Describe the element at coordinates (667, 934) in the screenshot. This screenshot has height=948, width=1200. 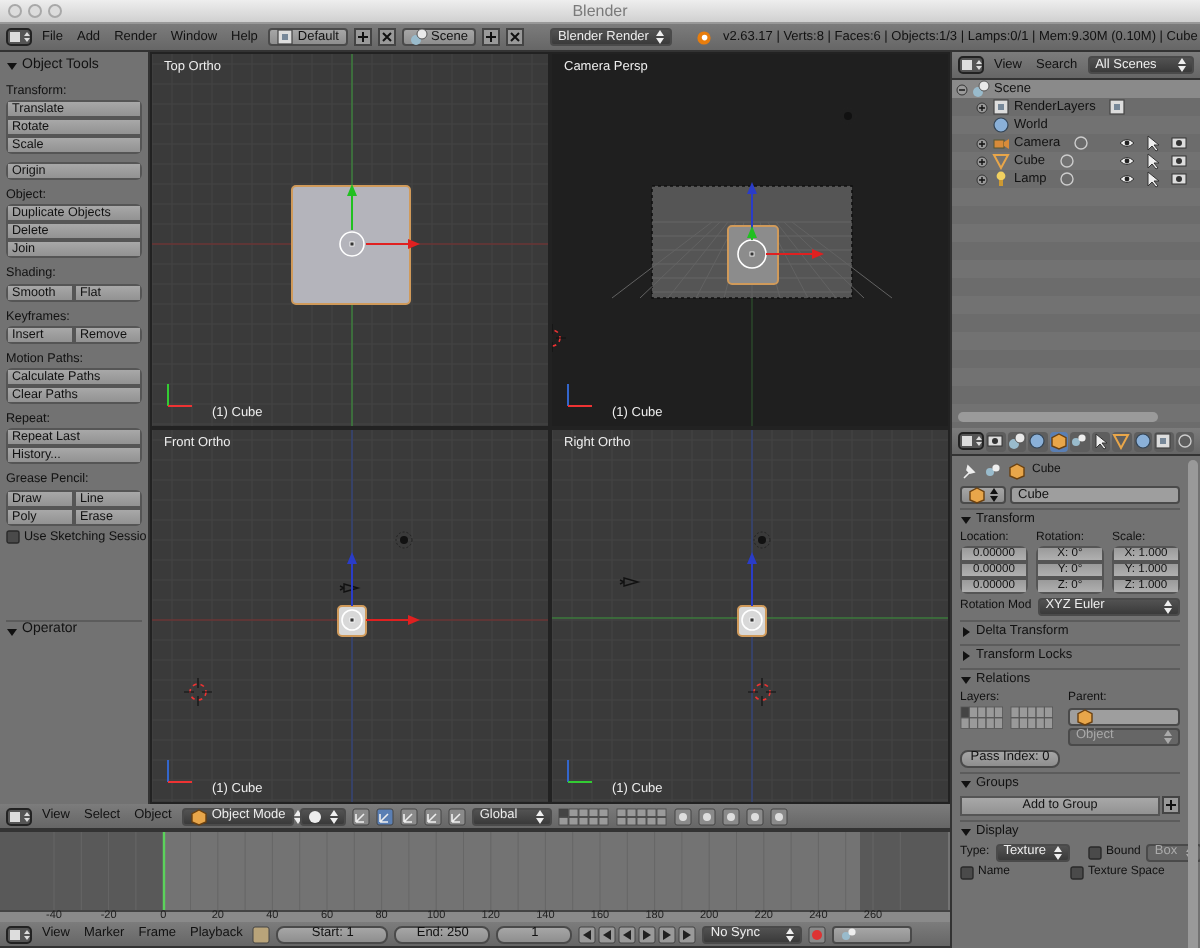
I see `next-keyframe-button` at that location.